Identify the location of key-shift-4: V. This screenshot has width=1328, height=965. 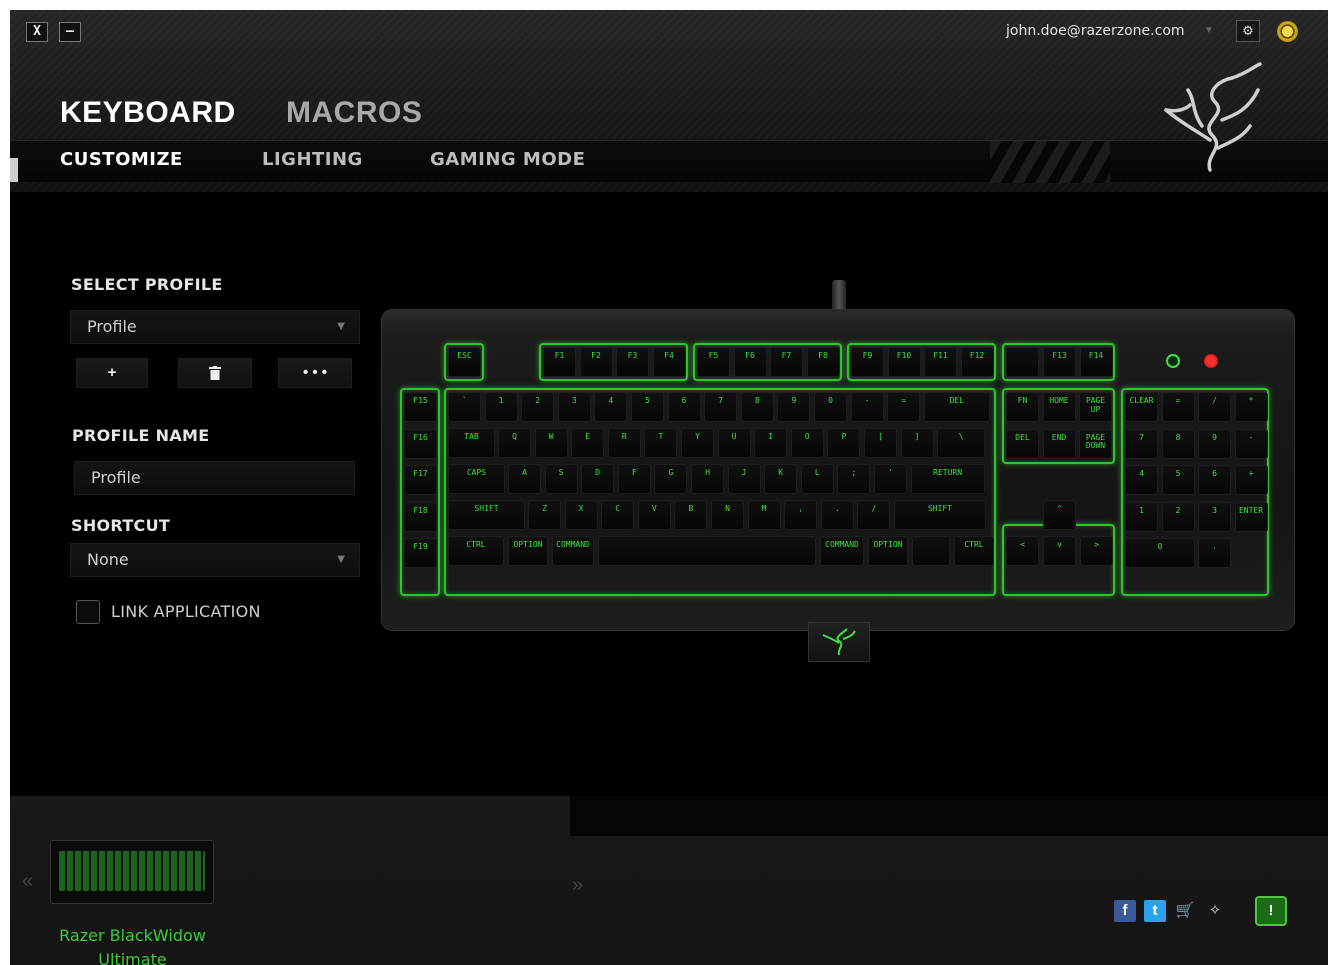
(654, 515).